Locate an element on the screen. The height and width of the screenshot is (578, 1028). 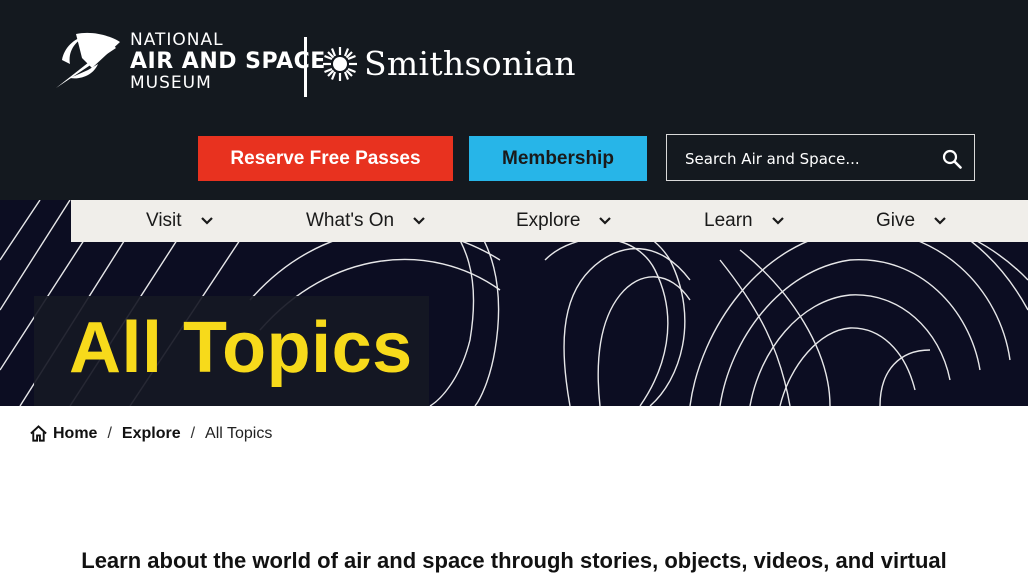
smithsonian-sun-icon is located at coordinates (340, 63).